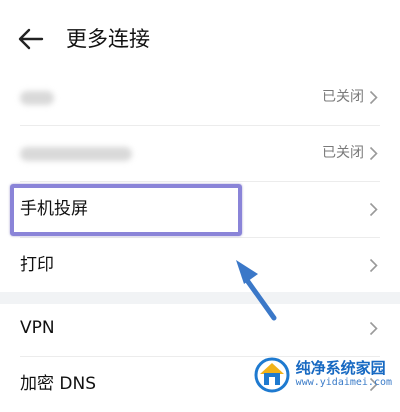  I want to click on settings-row-print: 打印, so click(200, 265).